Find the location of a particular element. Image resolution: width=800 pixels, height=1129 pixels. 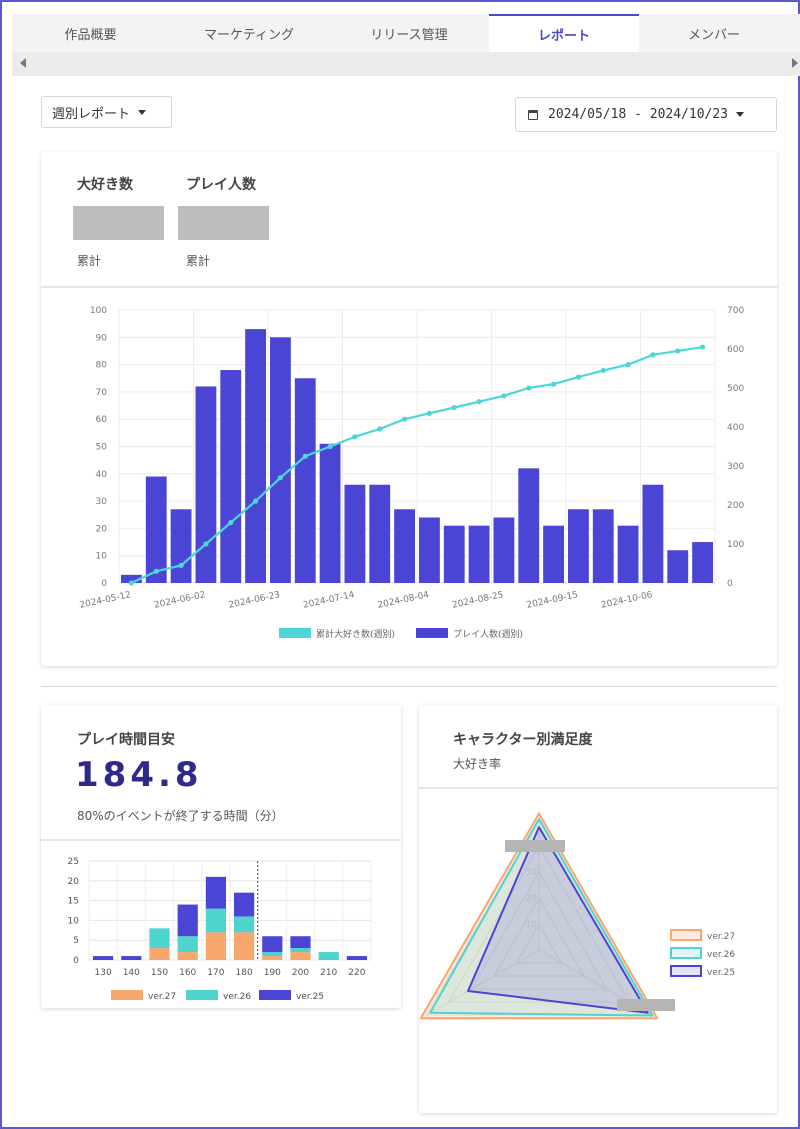

players-value-redacted is located at coordinates (223, 223).